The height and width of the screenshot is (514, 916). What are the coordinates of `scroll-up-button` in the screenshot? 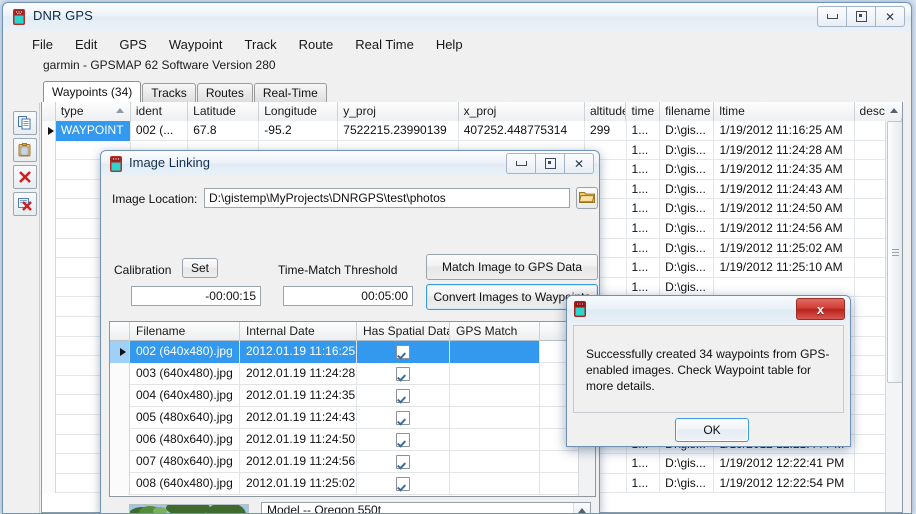 It's located at (582, 508).